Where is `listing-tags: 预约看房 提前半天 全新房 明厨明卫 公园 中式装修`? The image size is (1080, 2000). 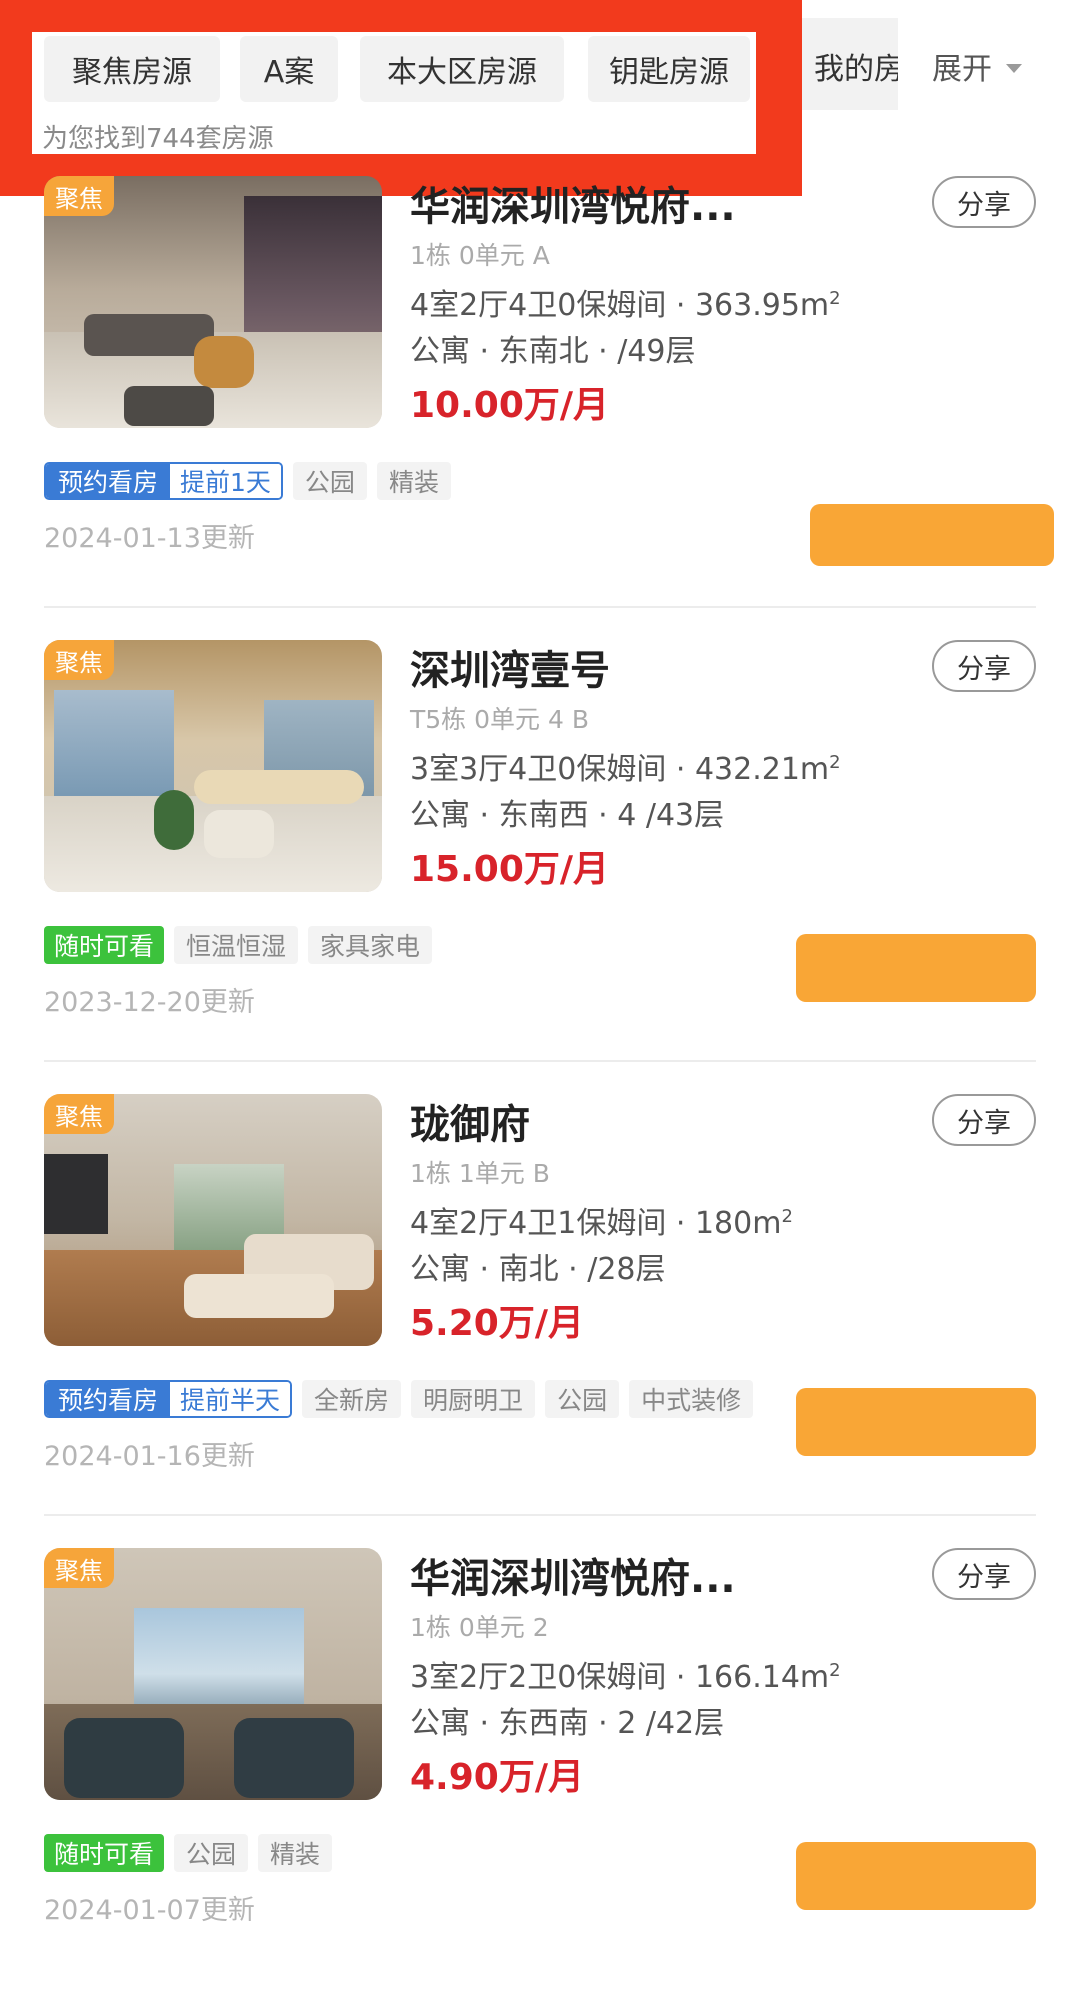
listing-tags: 预约看房 提前半天 全新房 明厨明卫 公园 中式装修 is located at coordinates (411, 1399).